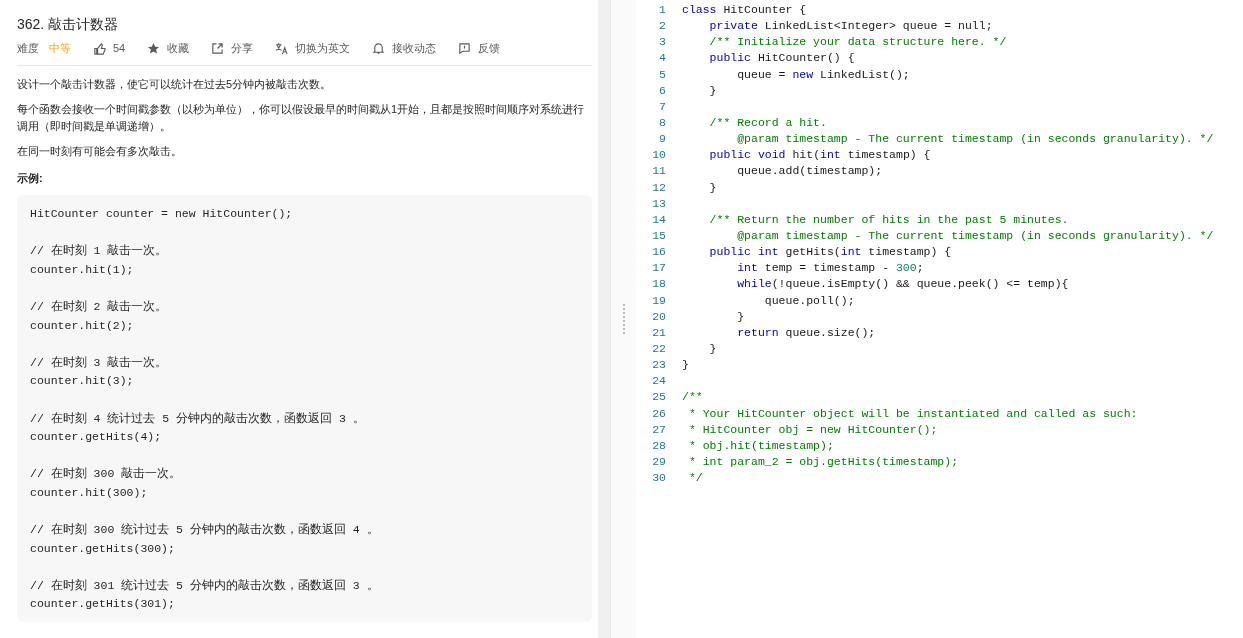 The image size is (1243, 638). I want to click on feedback-button: 反馈, so click(479, 48).